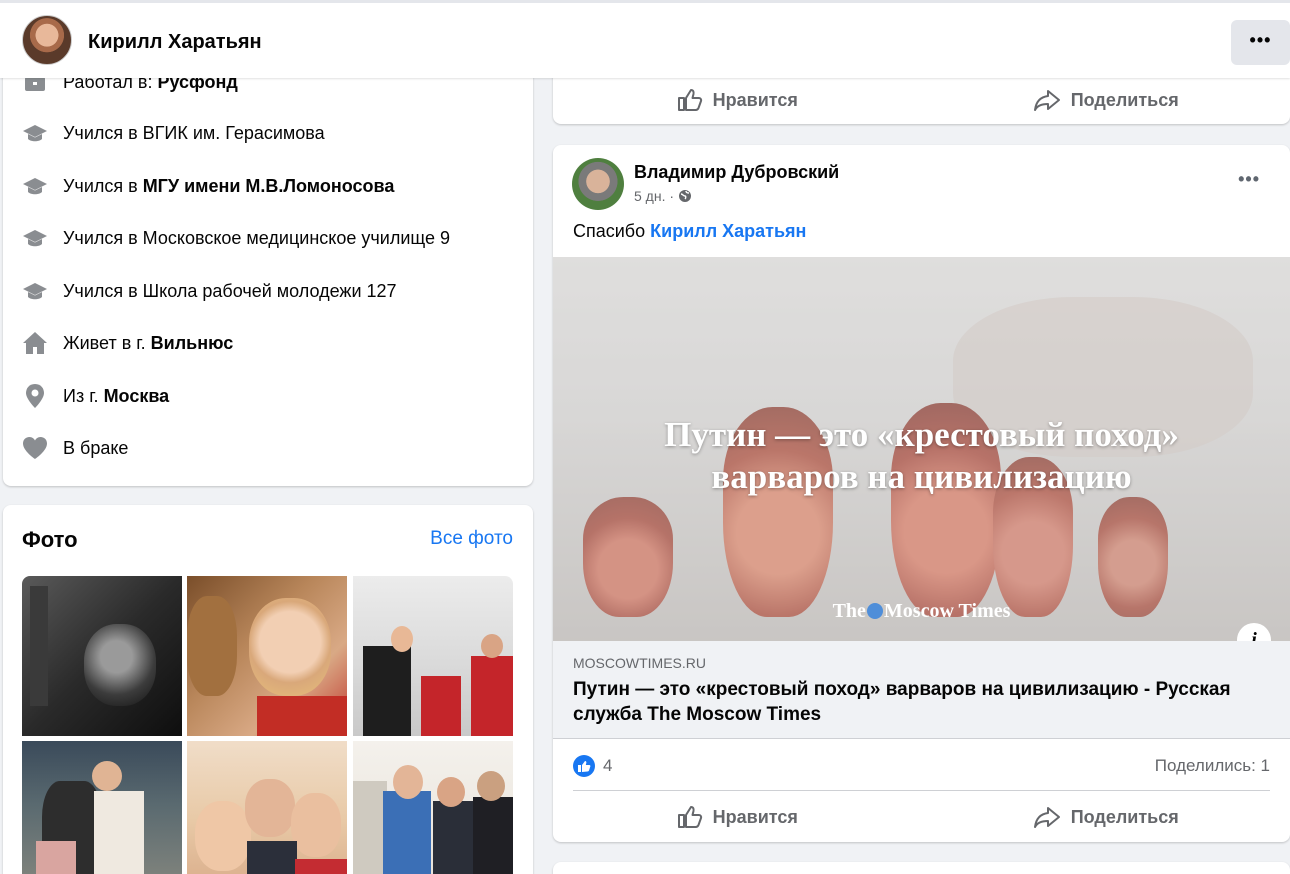 The width and height of the screenshot is (1290, 874). I want to click on intro-item-relationship: В браке, so click(74, 448).